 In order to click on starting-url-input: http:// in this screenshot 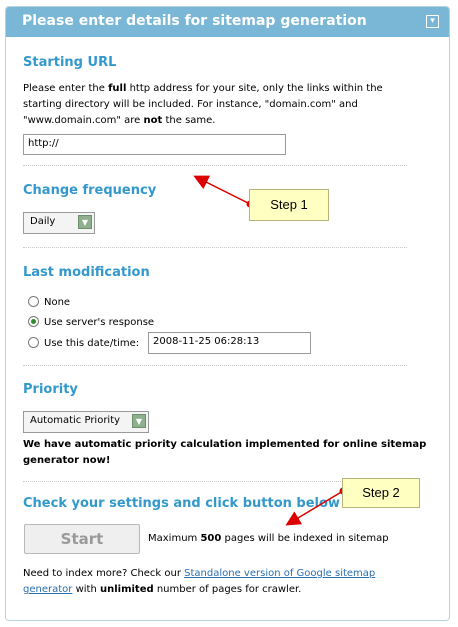, I will do `click(154, 144)`.